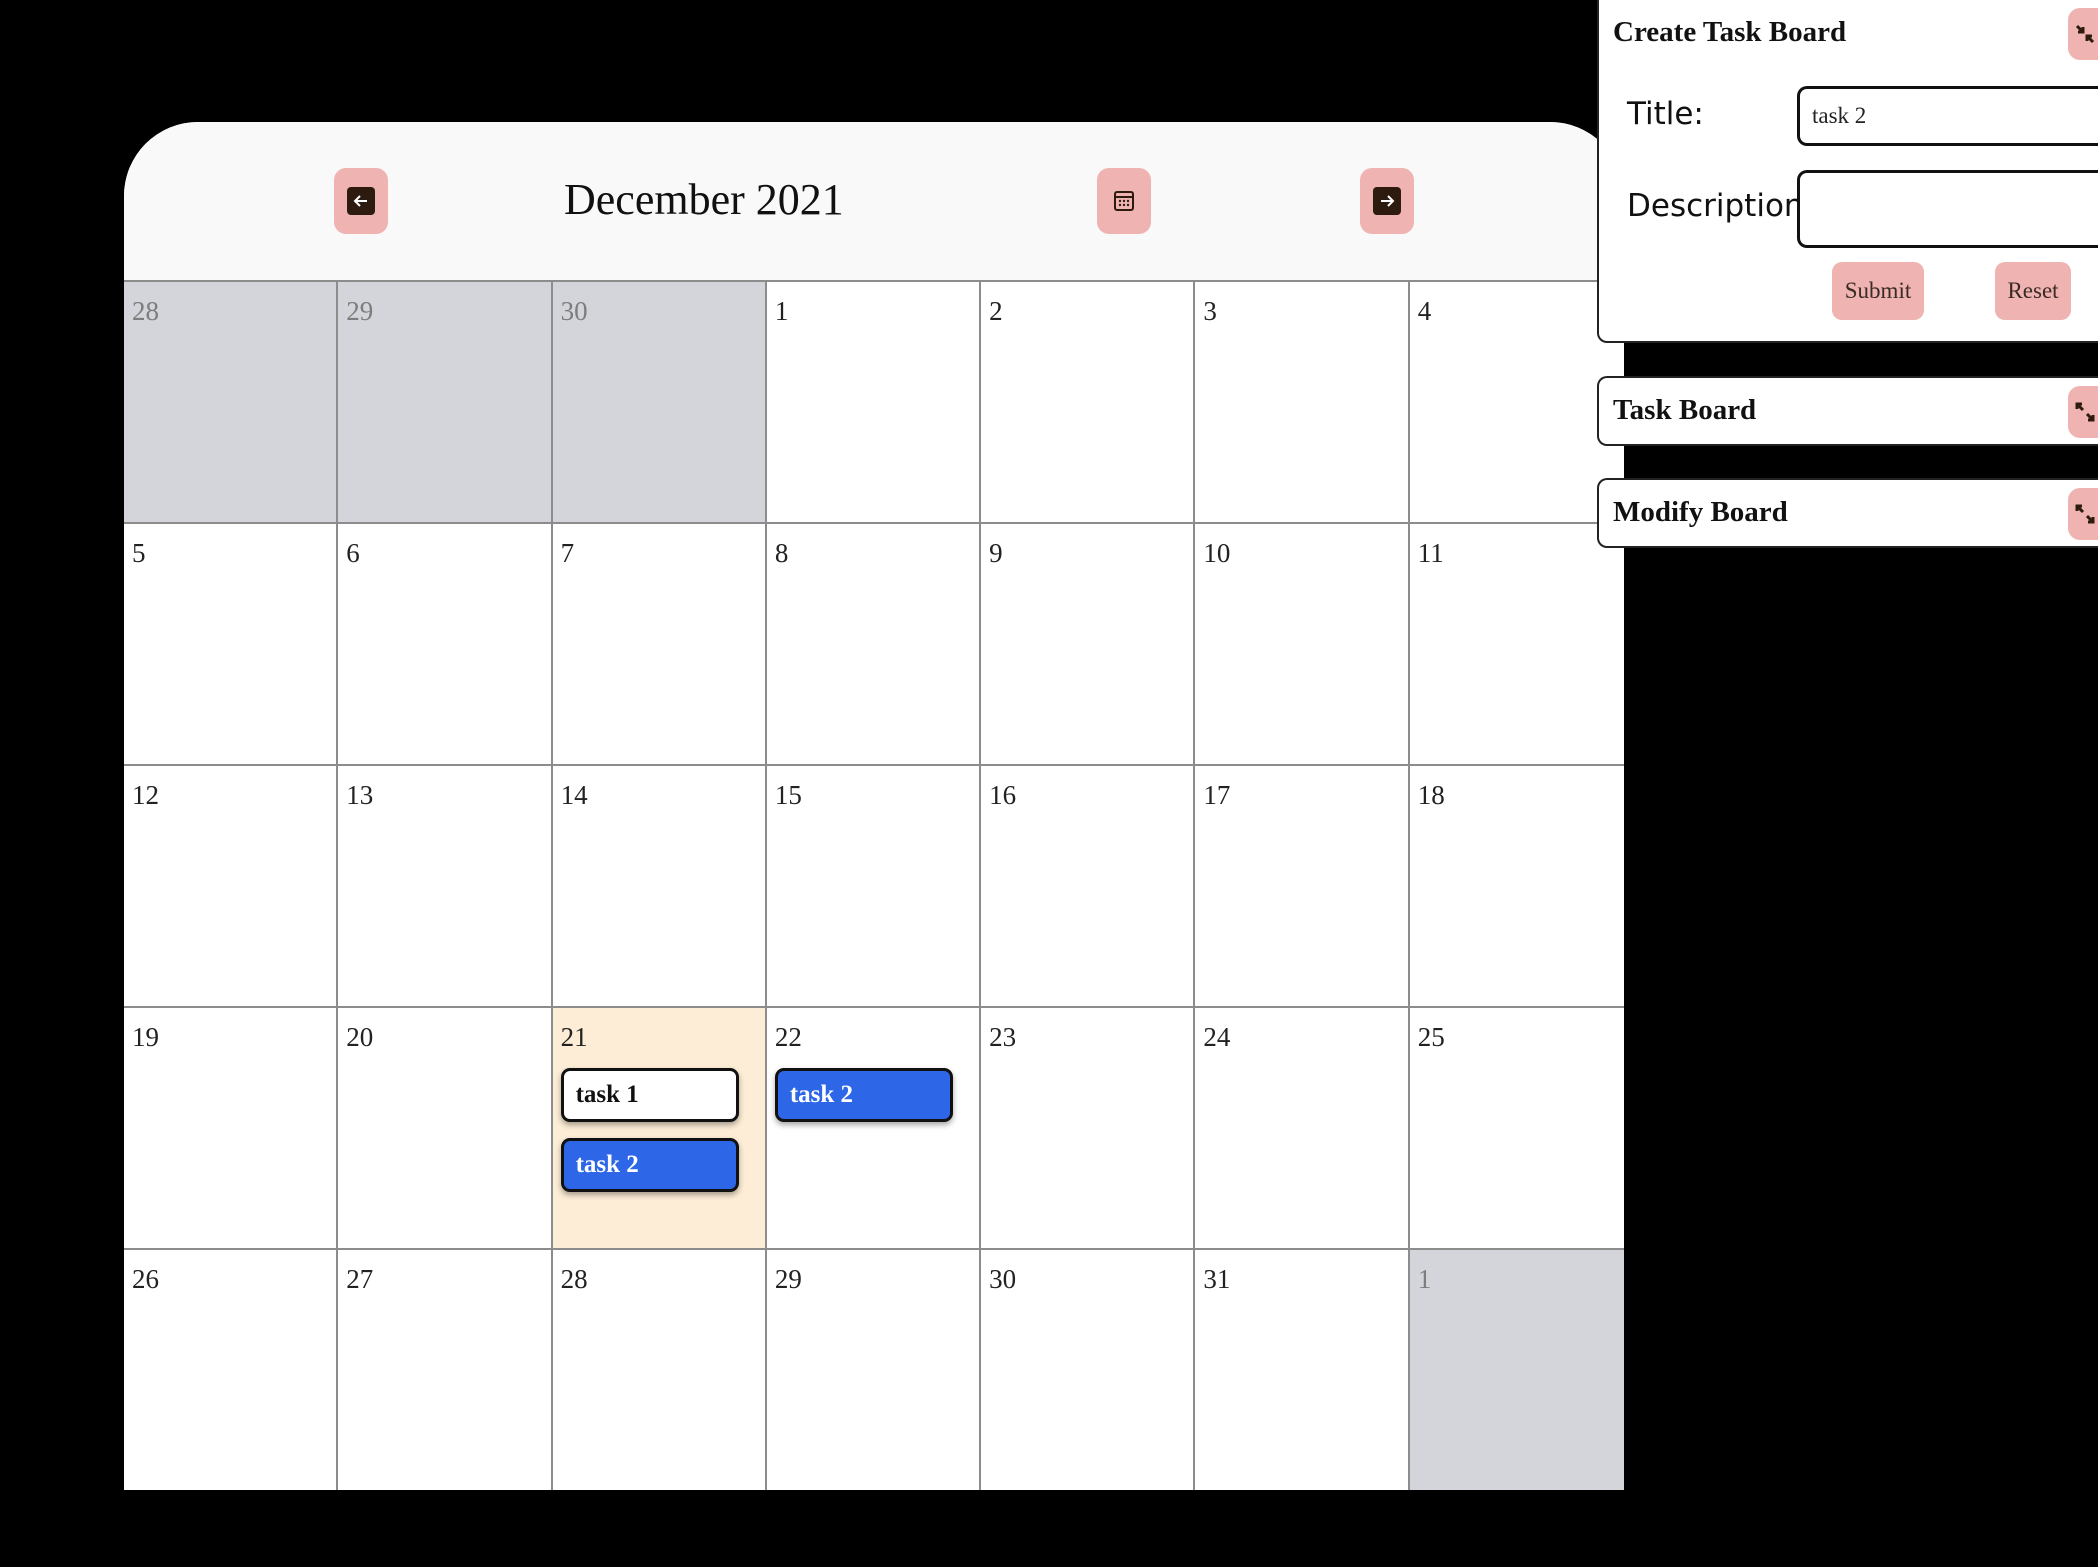 Image resolution: width=2098 pixels, height=1567 pixels. Describe the element at coordinates (445, 887) in the screenshot. I see `day-cell: 13` at that location.